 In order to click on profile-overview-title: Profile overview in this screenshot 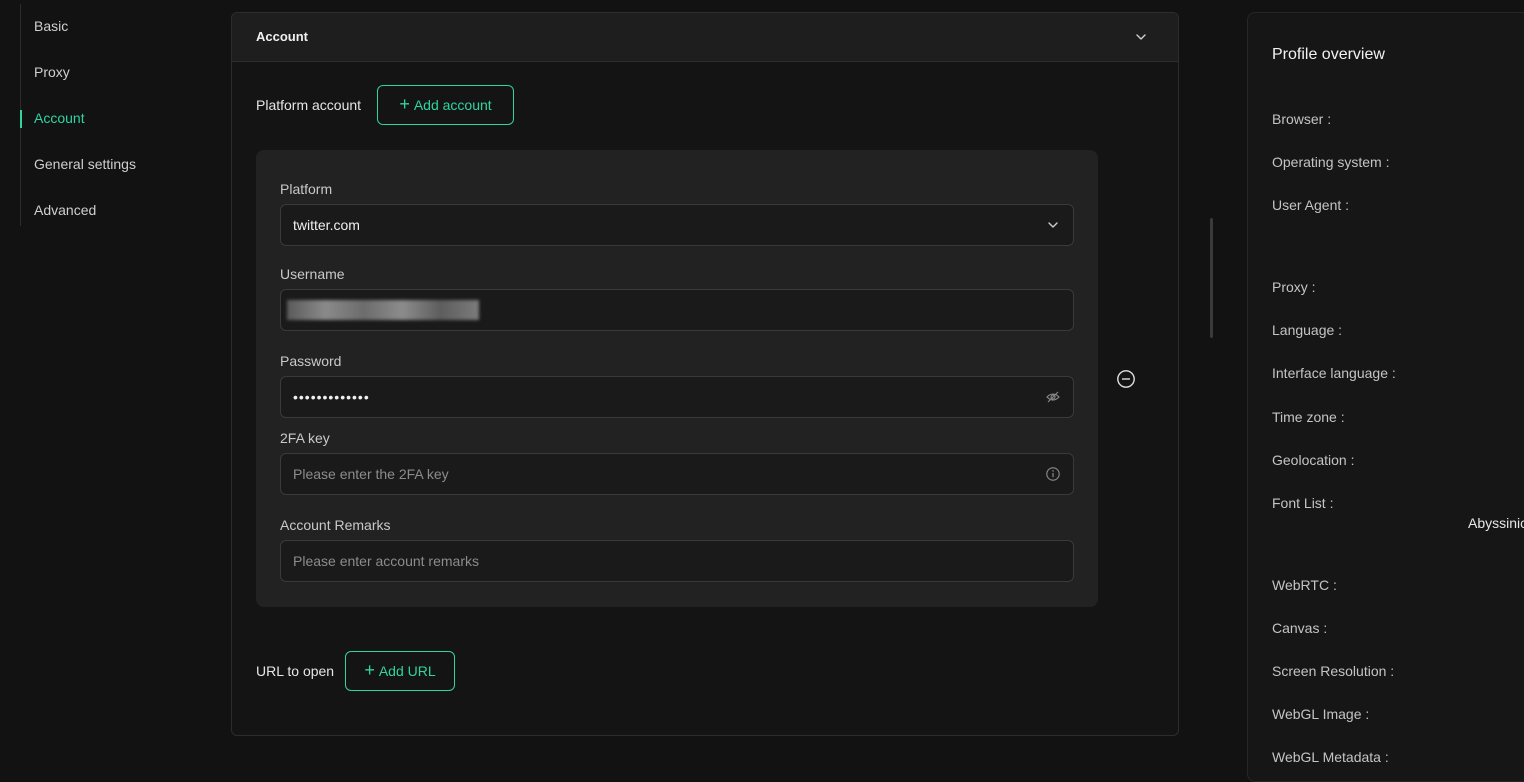, I will do `click(1328, 54)`.